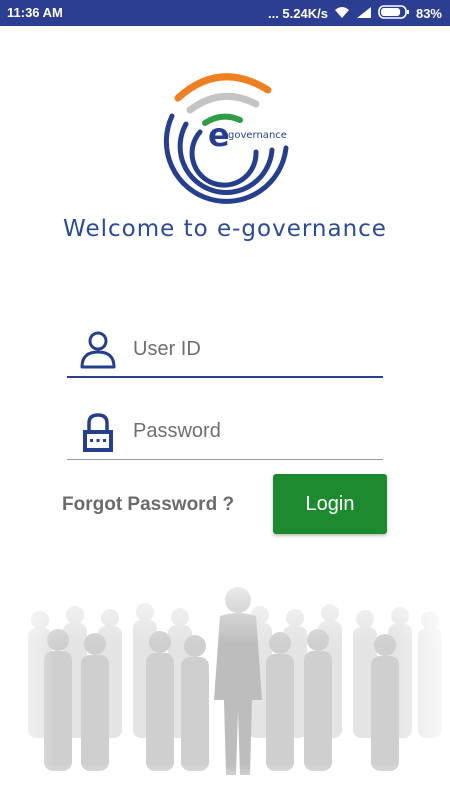  I want to click on e-governance-logo: e governance, so click(225, 138).